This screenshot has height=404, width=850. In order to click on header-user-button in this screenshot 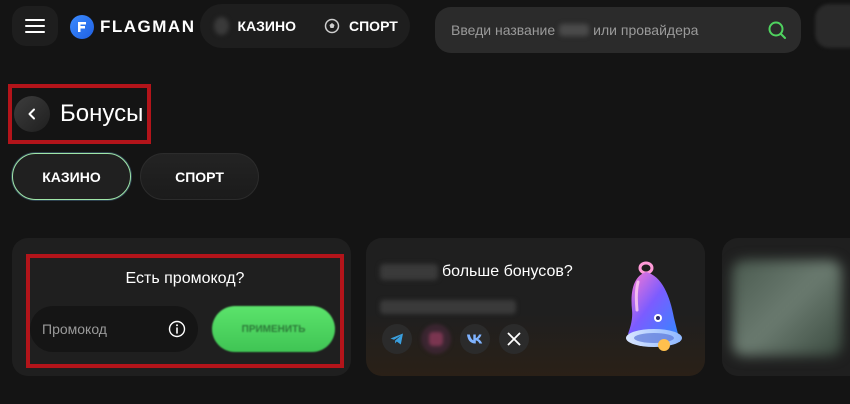, I will do `click(832, 26)`.